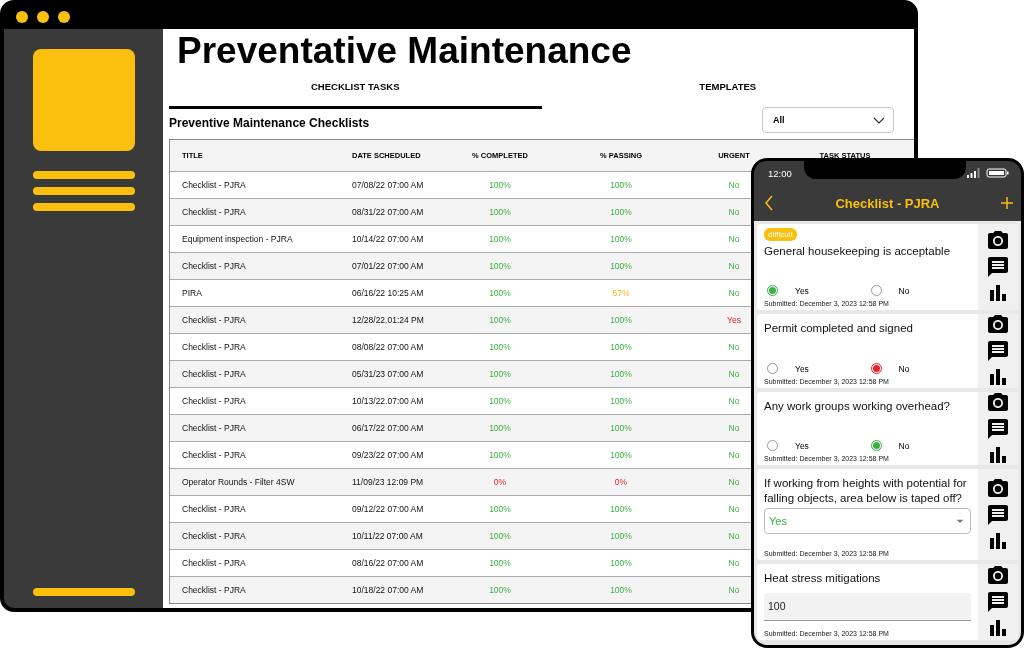  Describe the element at coordinates (387, 347) in the screenshot. I see `table-cell-text: 08/08/22 07:00 AM` at that location.